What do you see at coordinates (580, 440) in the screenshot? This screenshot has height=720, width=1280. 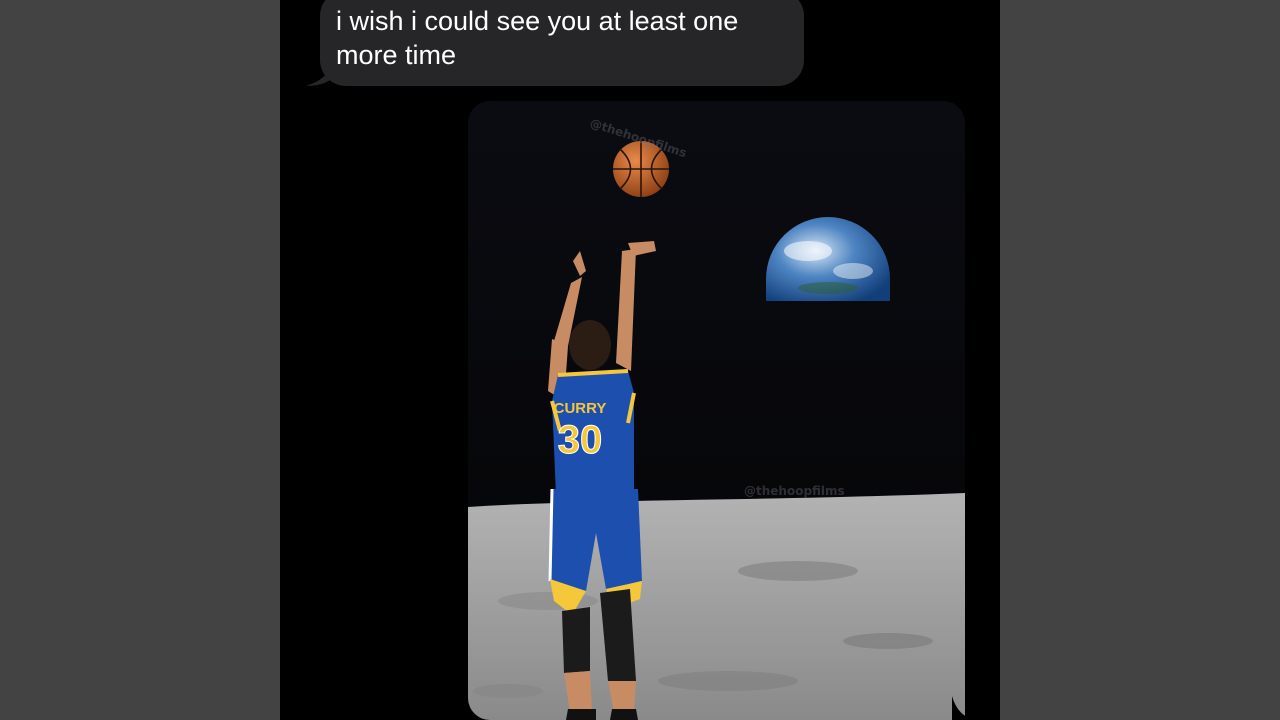 I see `jersey-number: 30` at bounding box center [580, 440].